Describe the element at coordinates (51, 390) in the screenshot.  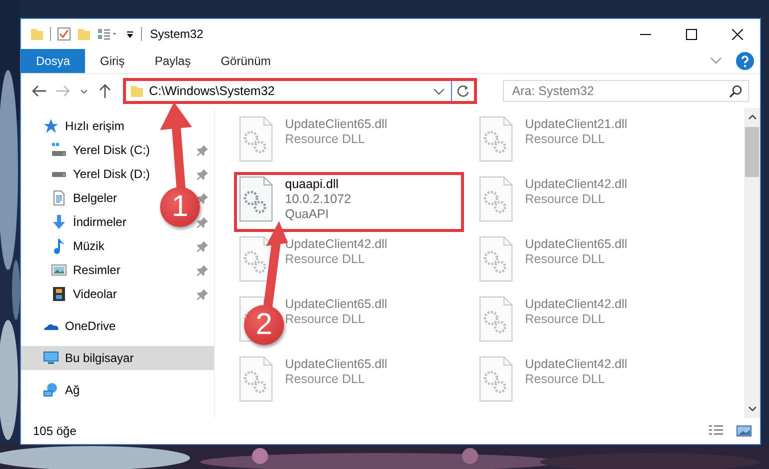
I see `network-icon` at that location.